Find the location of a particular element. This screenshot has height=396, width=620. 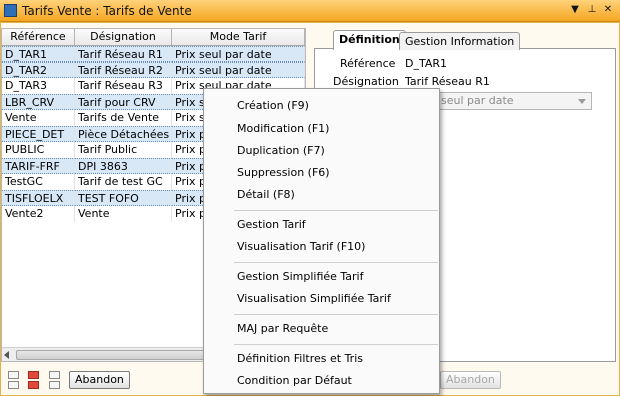

close-icon: ✕ is located at coordinates (608, 10).